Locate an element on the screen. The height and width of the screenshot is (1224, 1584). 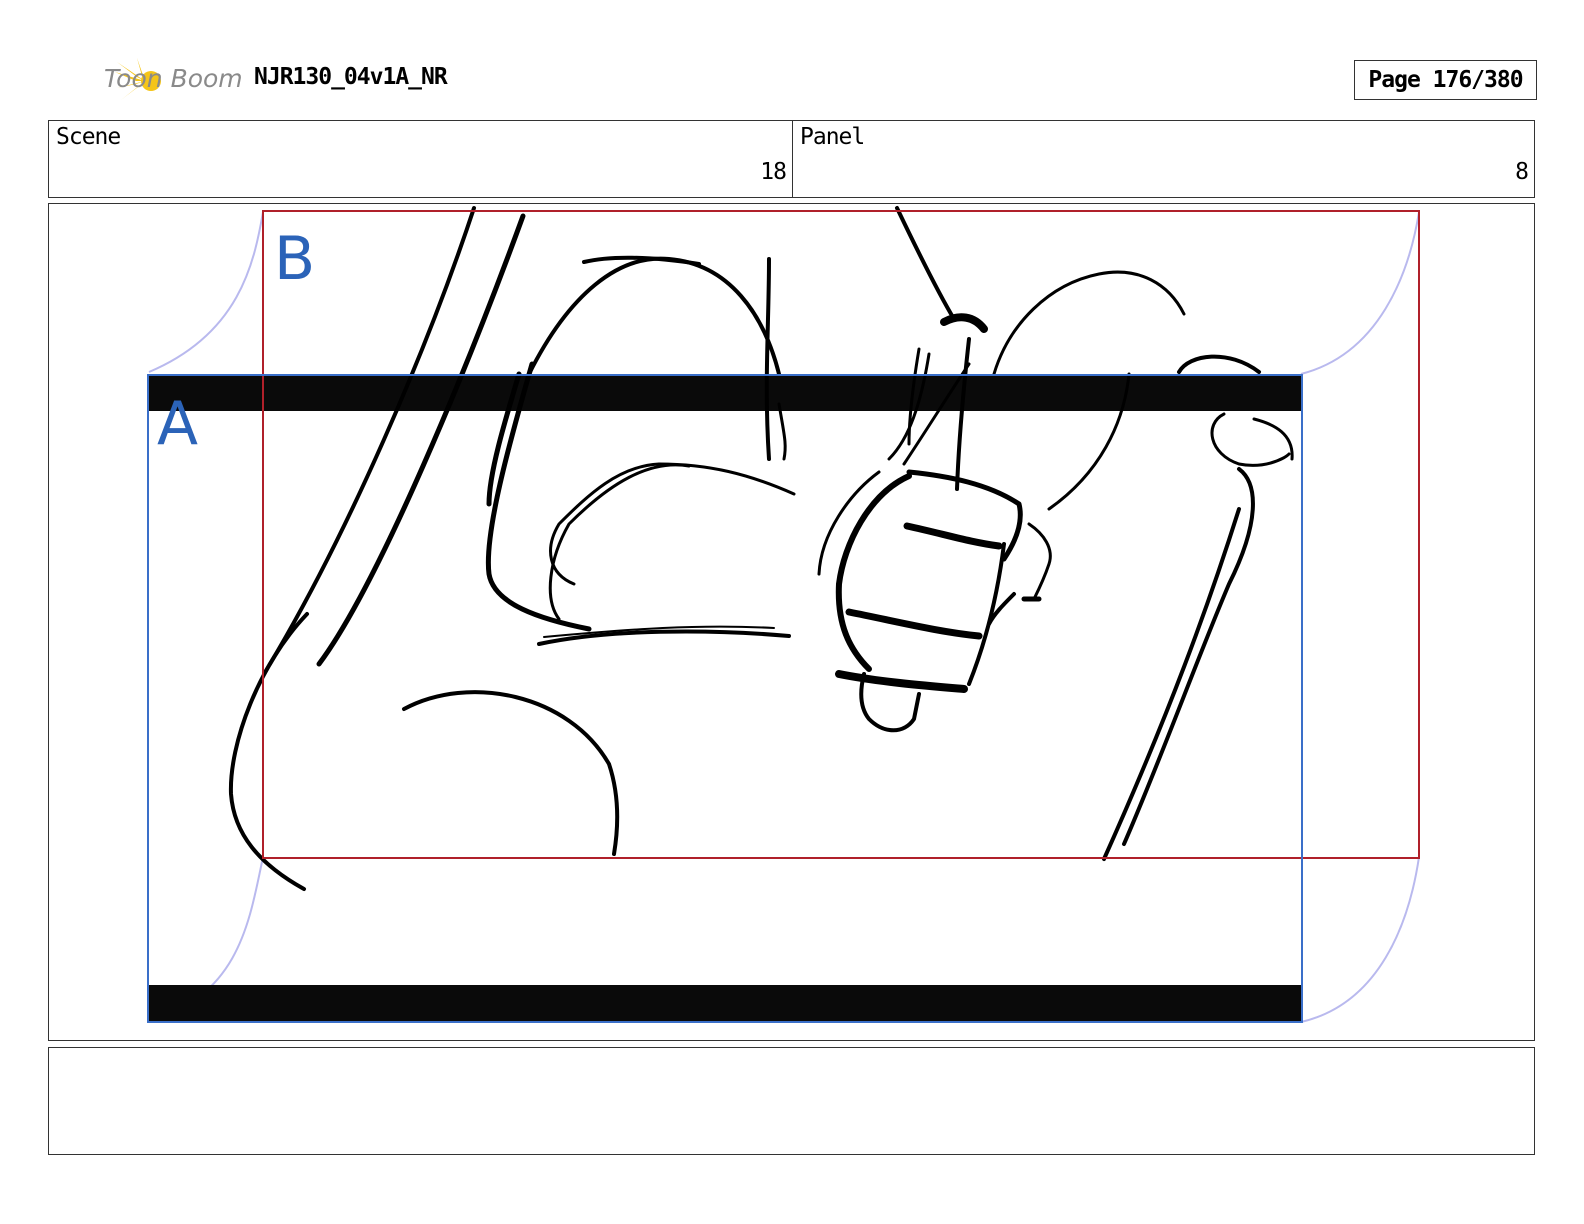
letterbox-bottom-bar is located at coordinates (725, 1003).